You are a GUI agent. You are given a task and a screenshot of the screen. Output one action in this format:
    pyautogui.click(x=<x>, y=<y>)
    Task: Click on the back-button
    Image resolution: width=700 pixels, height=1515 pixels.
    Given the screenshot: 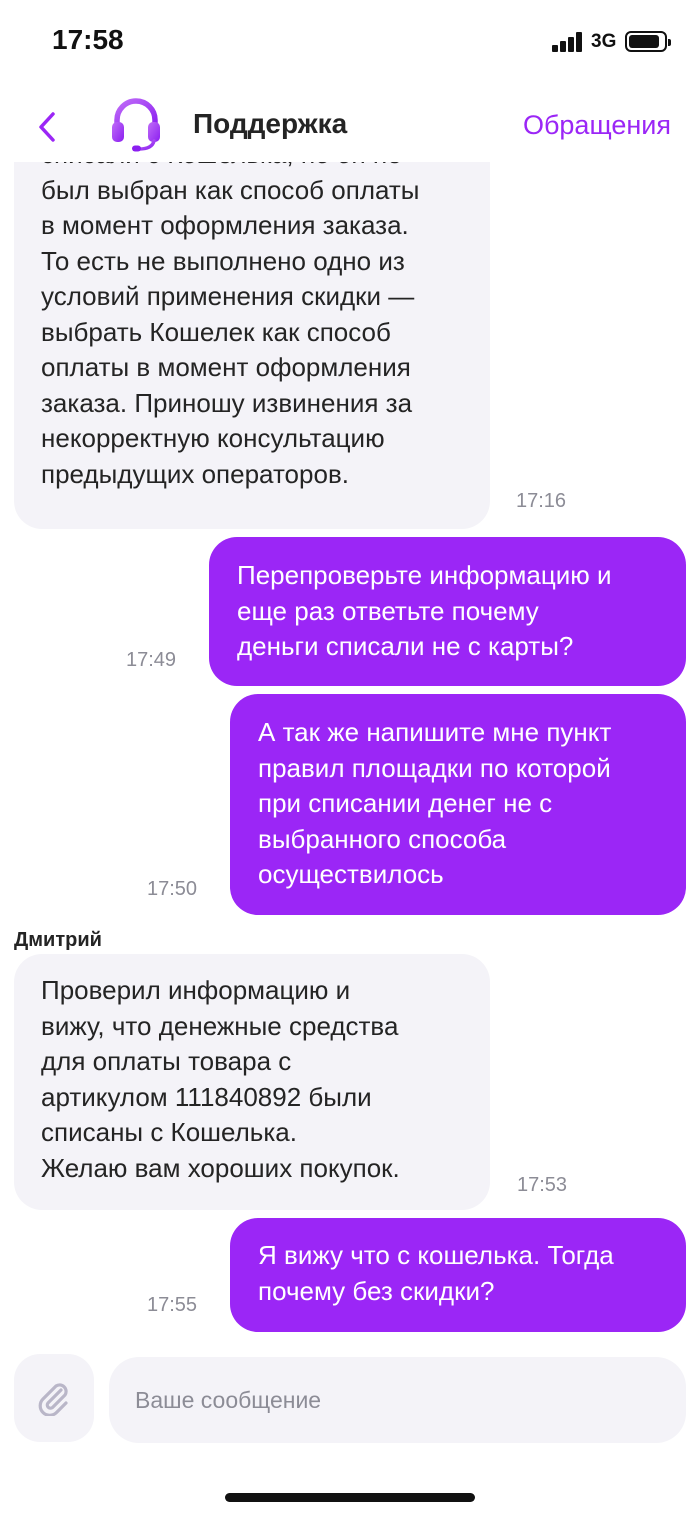 What is the action you would take?
    pyautogui.click(x=47, y=127)
    